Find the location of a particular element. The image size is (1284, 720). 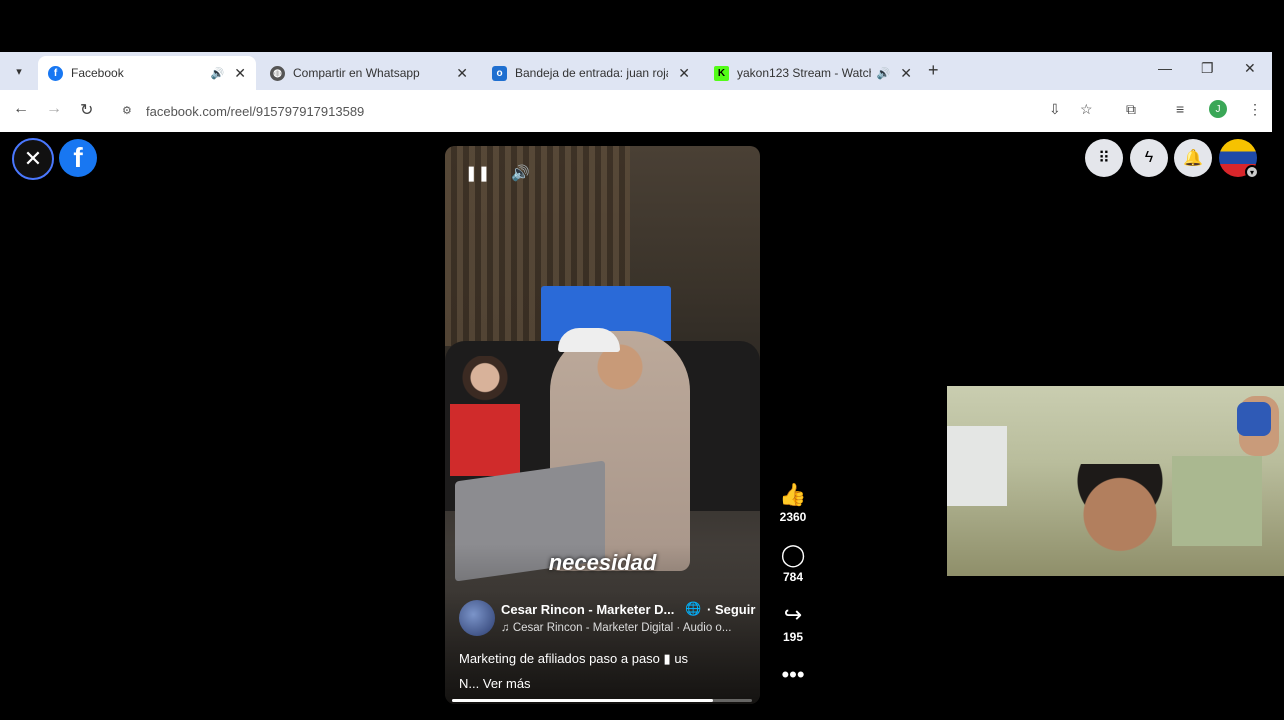

install-app-icon: ⇩ is located at coordinates (1055, 109).